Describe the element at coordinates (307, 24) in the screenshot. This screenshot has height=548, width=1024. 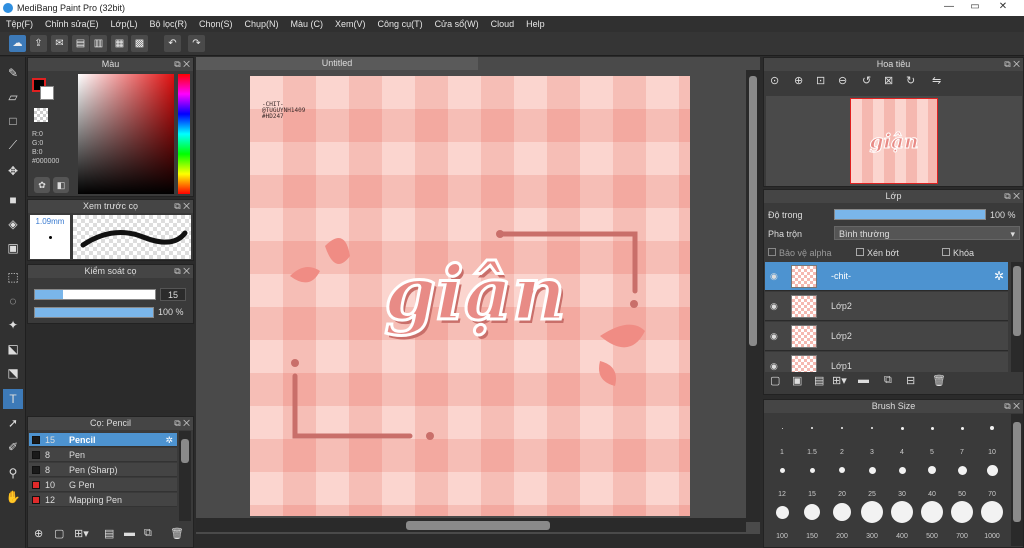
I see `menu-color: Màu (C)` at that location.